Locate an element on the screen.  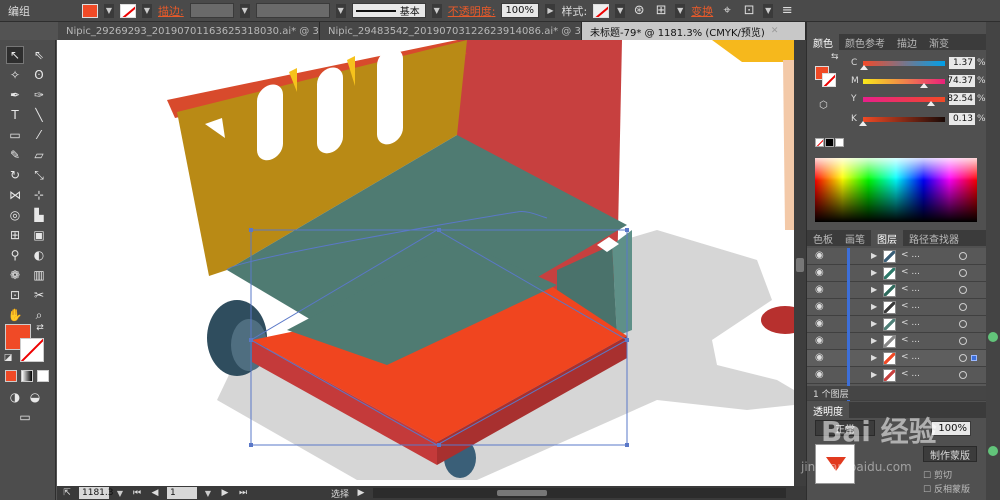
scroll-thumb is located at coordinates (800, 265).